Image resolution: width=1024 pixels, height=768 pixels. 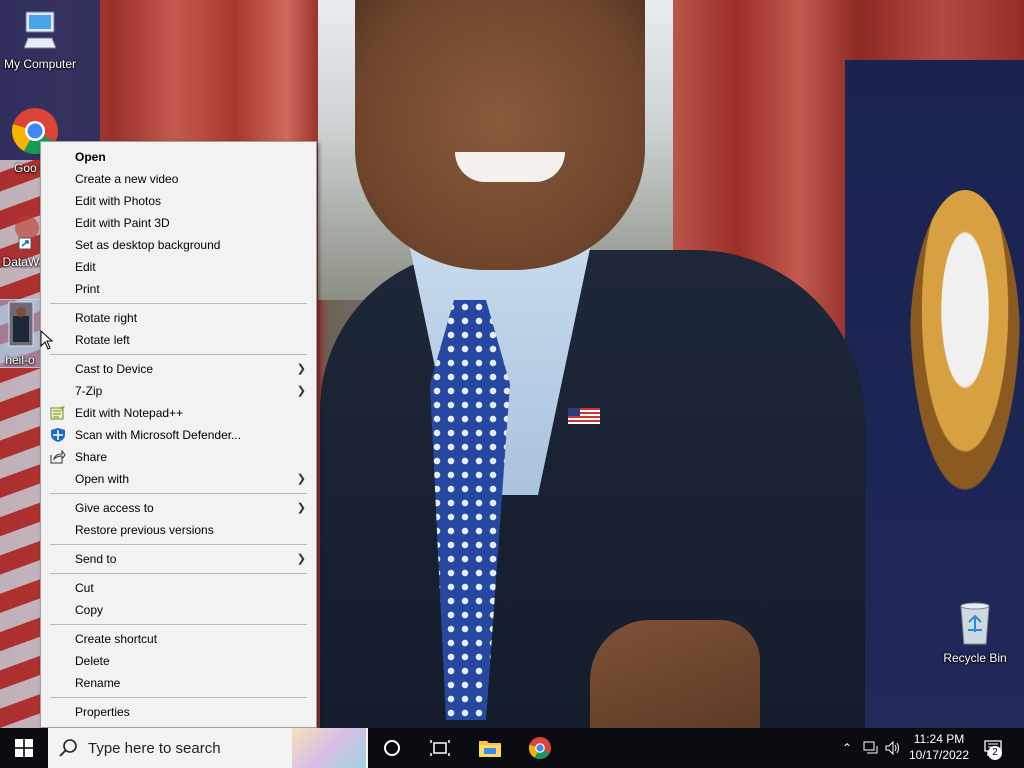 I want to click on volume-button, so click(x=893, y=748).